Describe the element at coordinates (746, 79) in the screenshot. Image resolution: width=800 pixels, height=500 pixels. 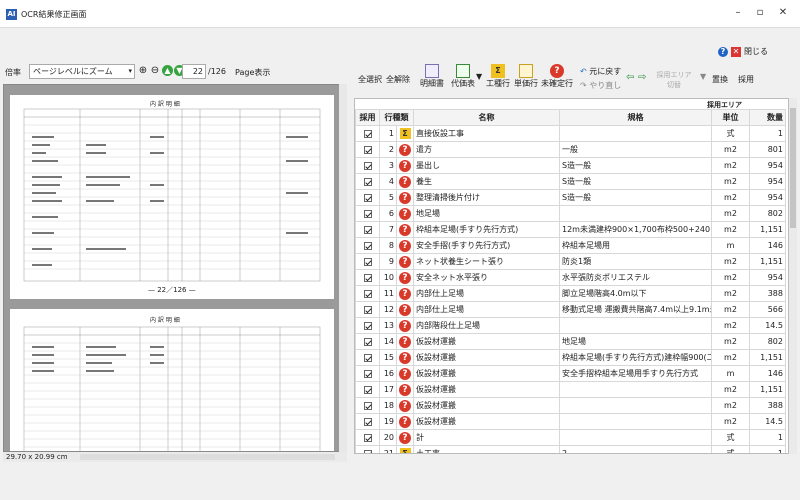
I see `adopt-button: 採用` at that location.